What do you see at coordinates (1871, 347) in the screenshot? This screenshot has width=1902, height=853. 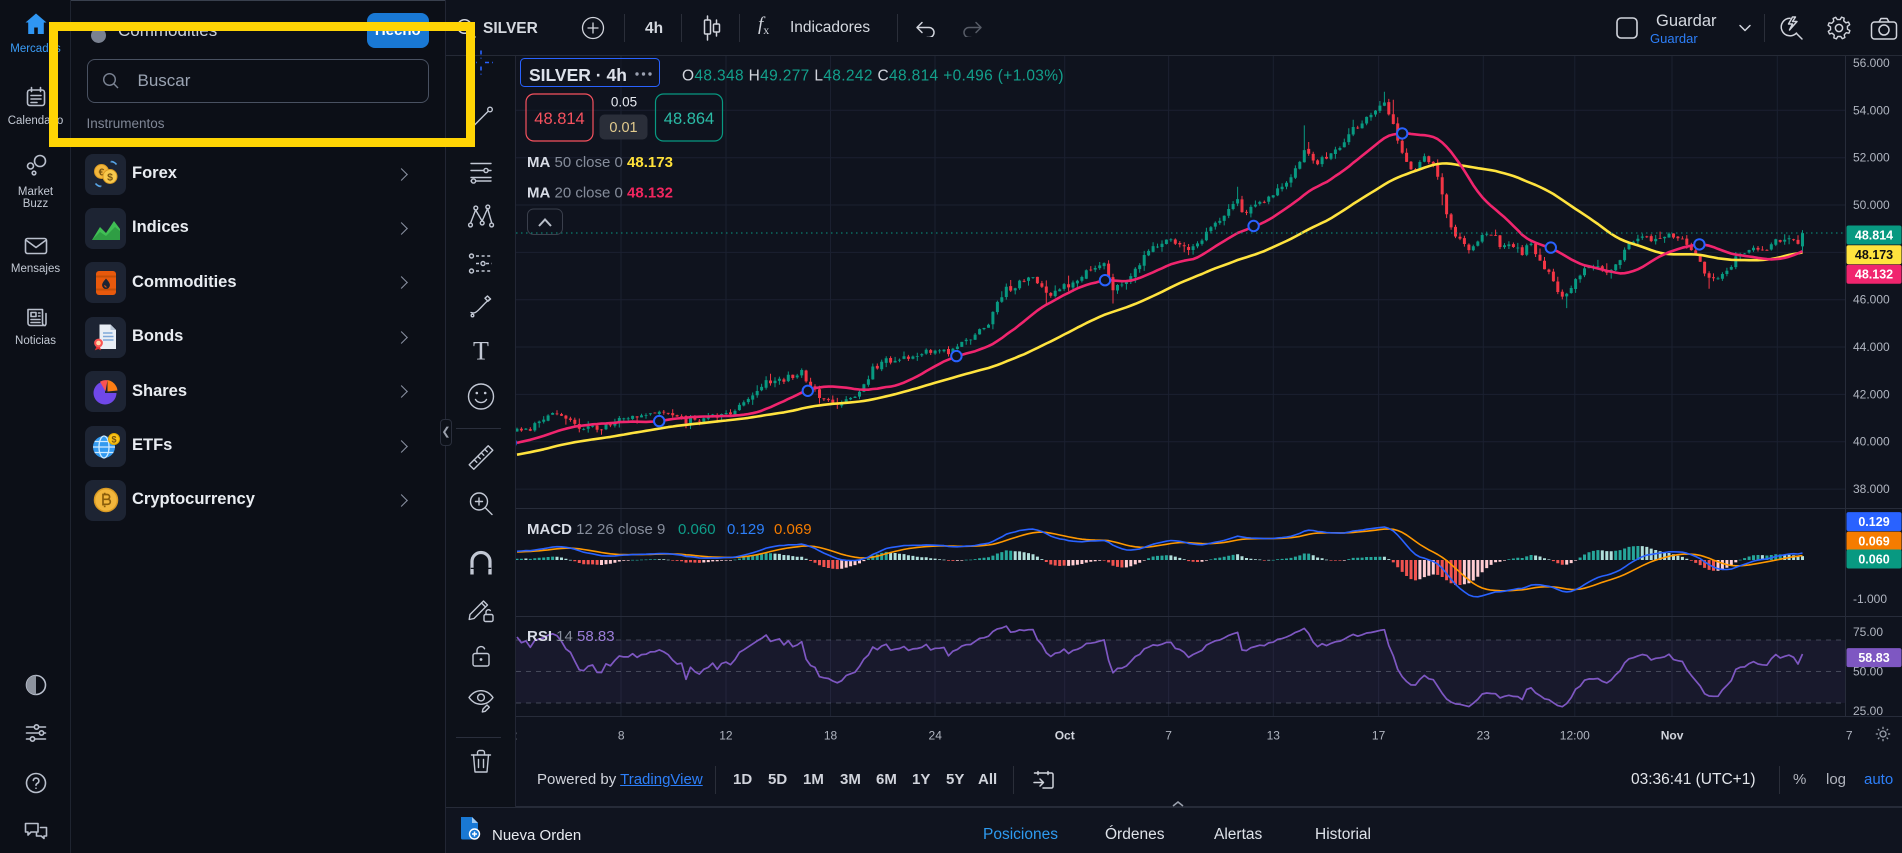 I see `svg-text: 44.000` at bounding box center [1871, 347].